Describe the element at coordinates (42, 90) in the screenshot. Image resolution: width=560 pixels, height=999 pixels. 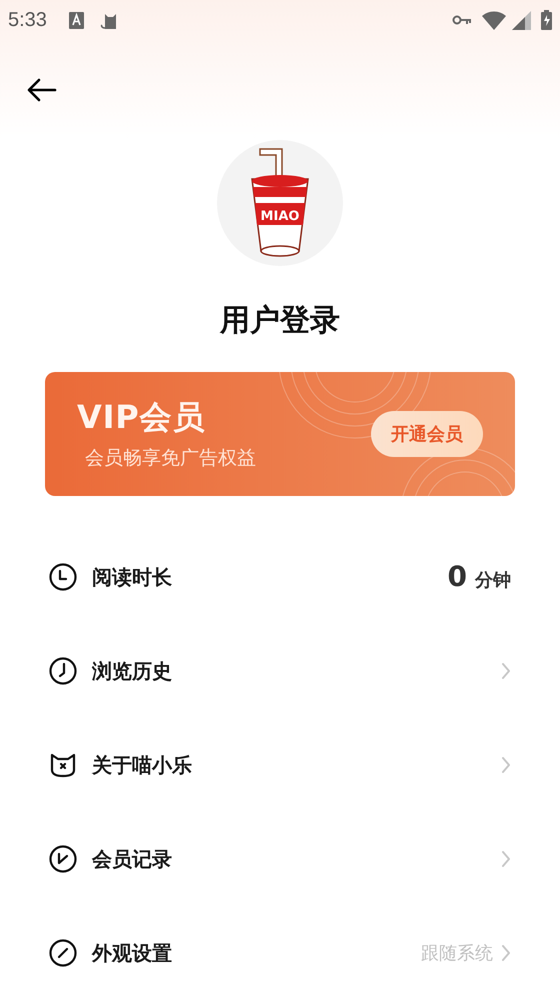
I see `back-arrow-icon` at that location.